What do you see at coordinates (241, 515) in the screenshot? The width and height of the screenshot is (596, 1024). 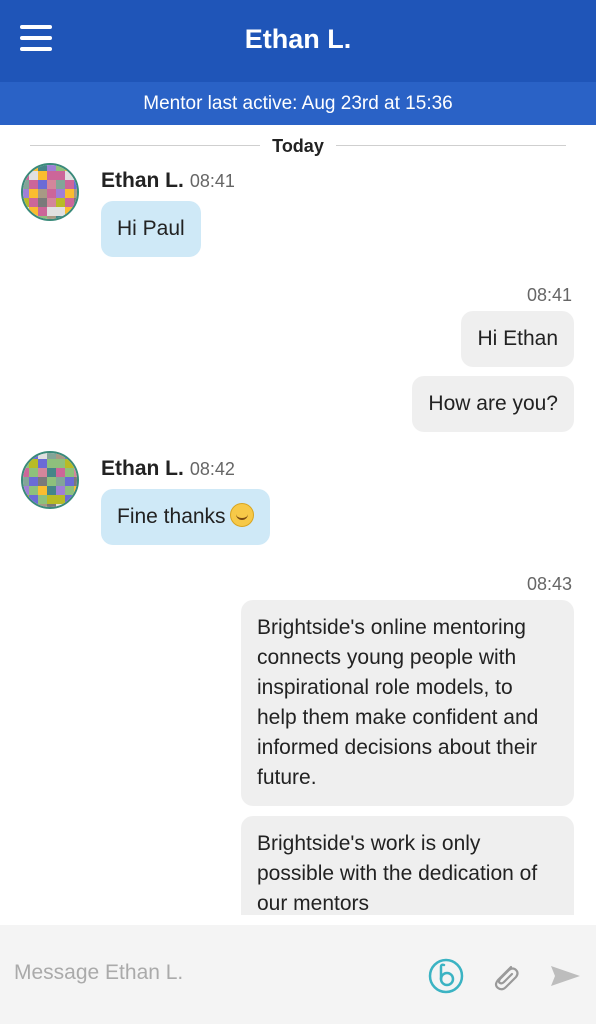 I see `smiling-face-emoji-icon` at bounding box center [241, 515].